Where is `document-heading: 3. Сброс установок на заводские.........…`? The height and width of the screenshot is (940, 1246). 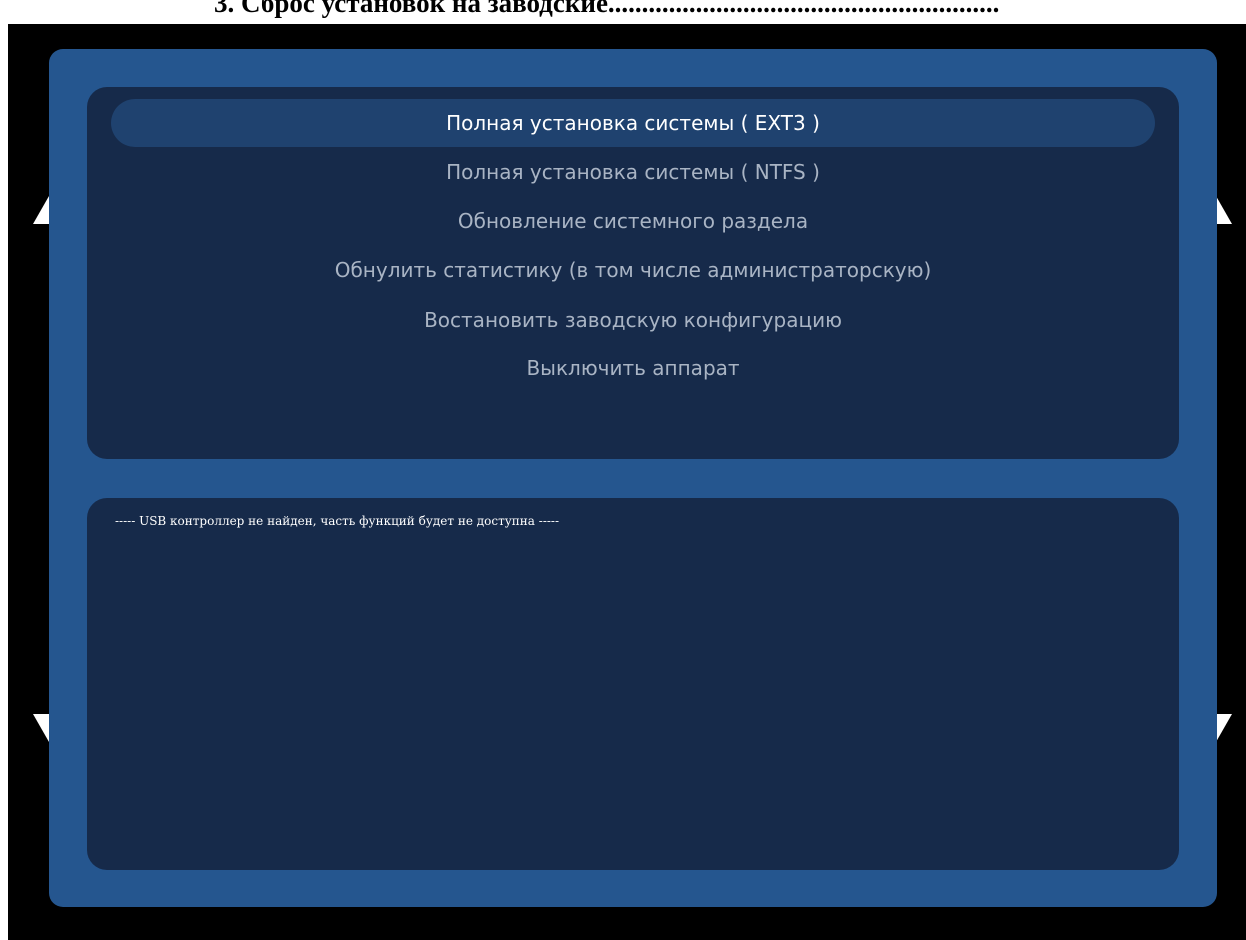 document-heading: 3. Сброс установок на заводские.........… is located at coordinates (623, 12).